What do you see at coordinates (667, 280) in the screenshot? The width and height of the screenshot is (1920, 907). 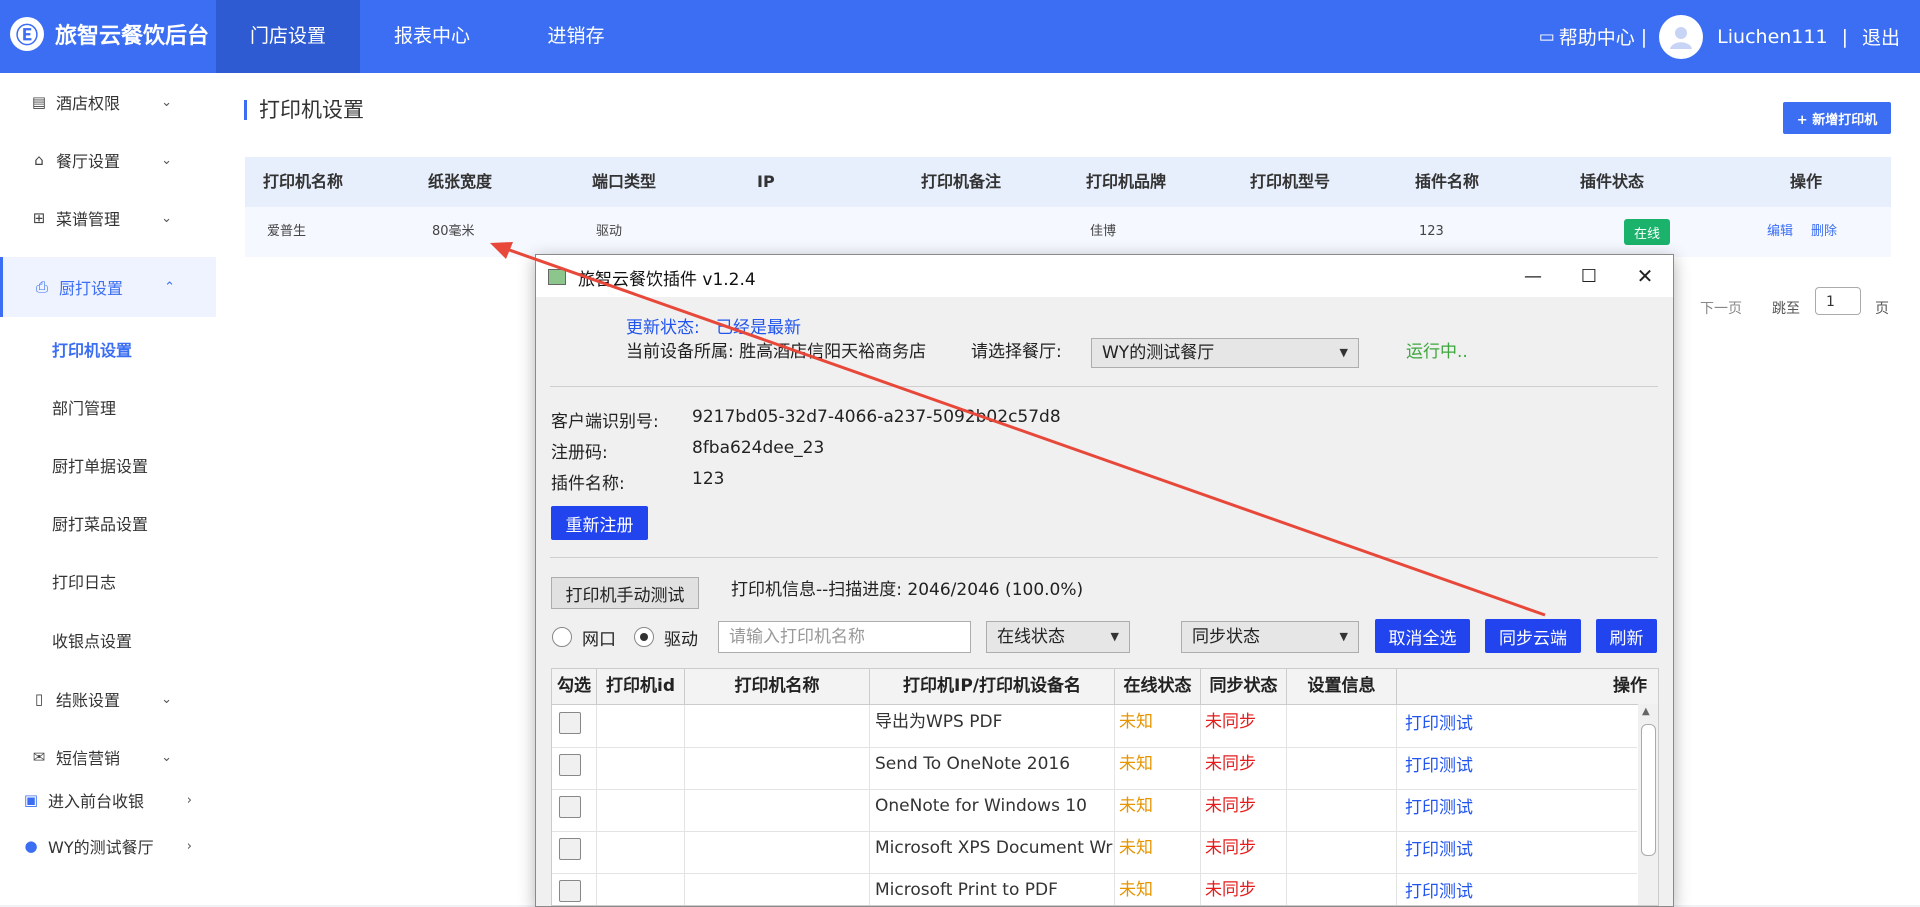 I see `window-title: 旅智云餐饮插件 v1.2.4` at bounding box center [667, 280].